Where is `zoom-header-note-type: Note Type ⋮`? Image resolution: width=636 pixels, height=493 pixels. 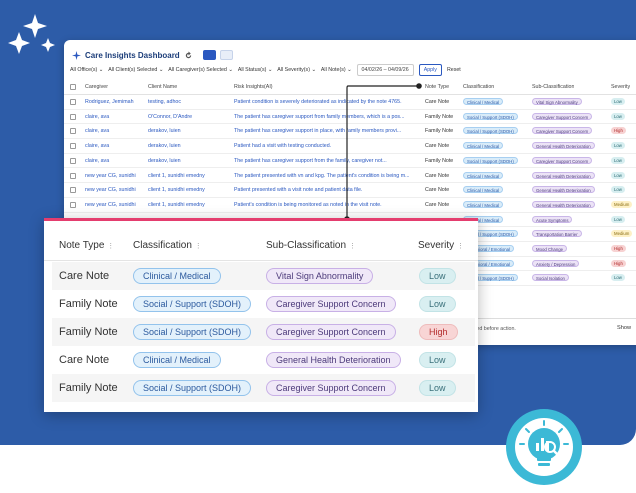
zoom-header-note-type: Note Type ⋮ is located at coordinates (86, 246).